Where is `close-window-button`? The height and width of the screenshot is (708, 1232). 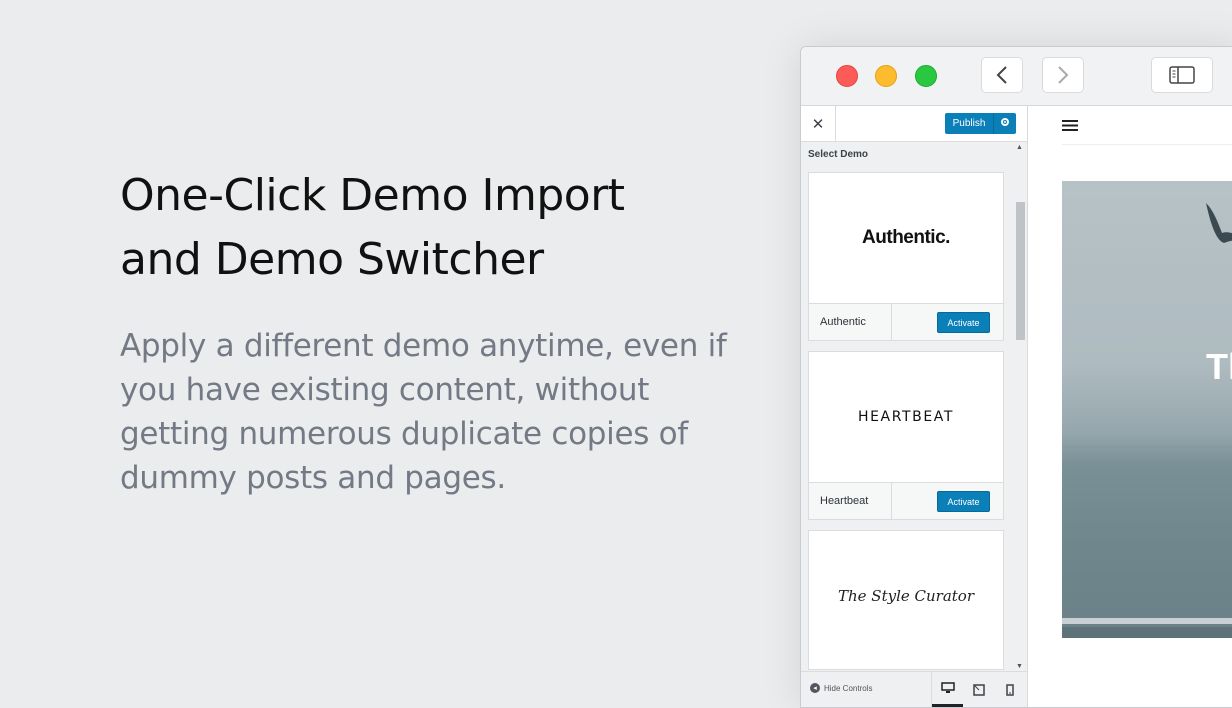
close-window-button is located at coordinates (847, 76).